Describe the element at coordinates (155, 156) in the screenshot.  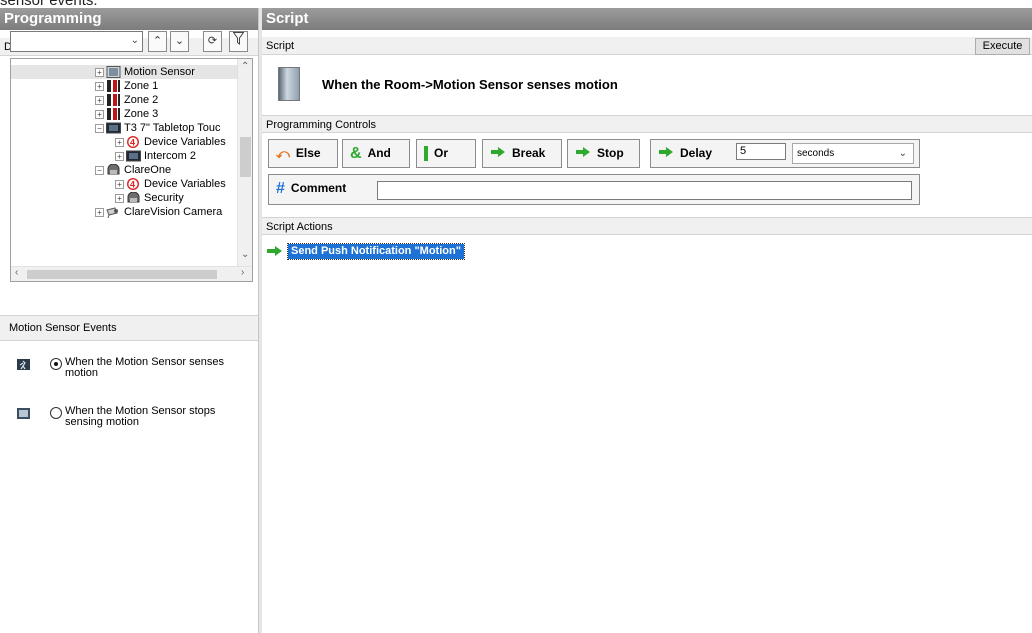
I see `tree-item-intercom-2: + Intercom 2` at that location.